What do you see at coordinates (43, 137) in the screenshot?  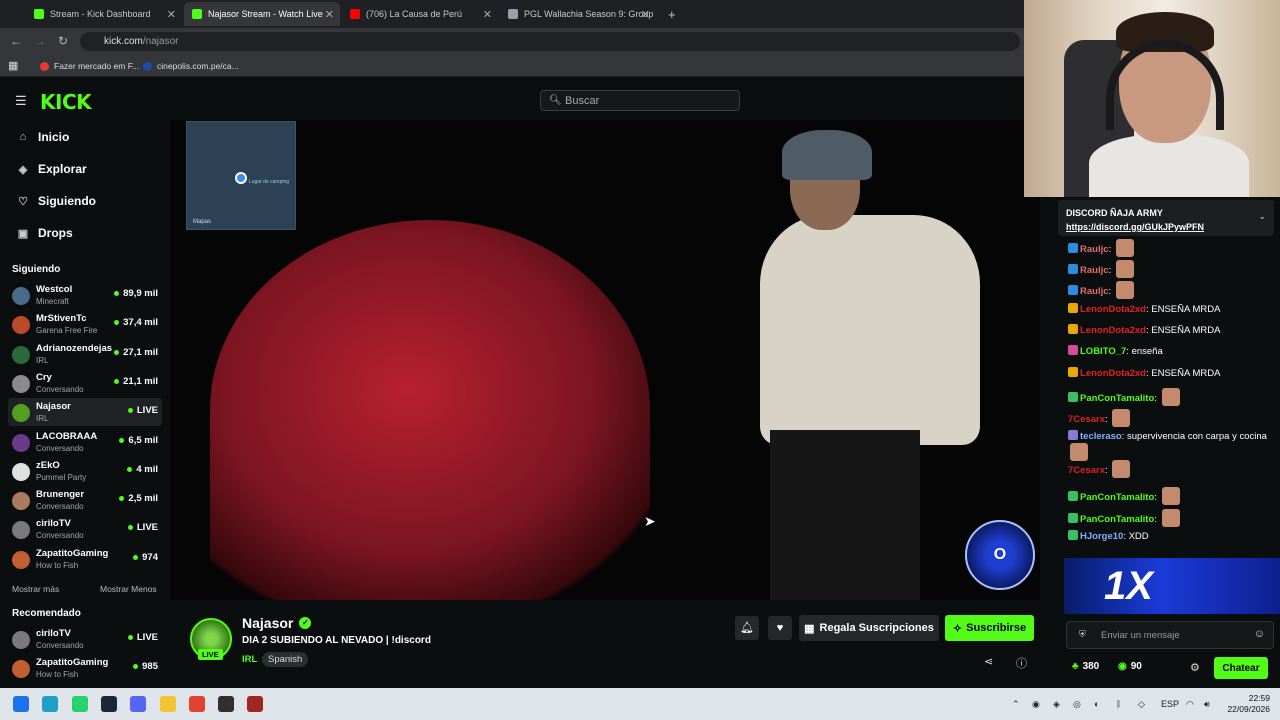 I see `sidebar-nav-inicio: ⌂ Inicio` at bounding box center [43, 137].